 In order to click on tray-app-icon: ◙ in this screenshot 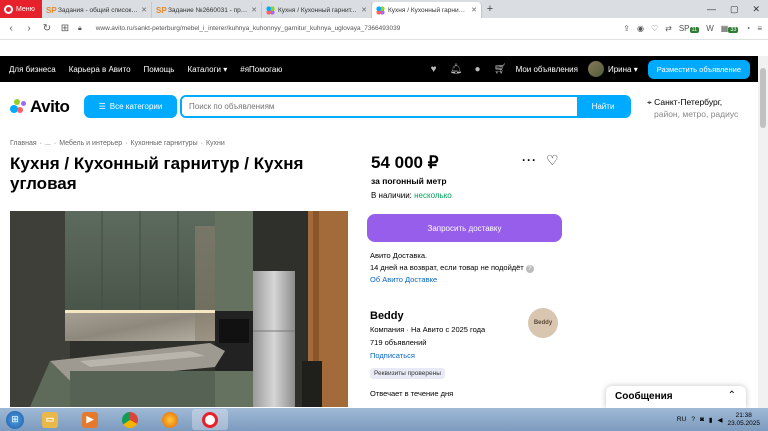, I will do `click(702, 419)`.